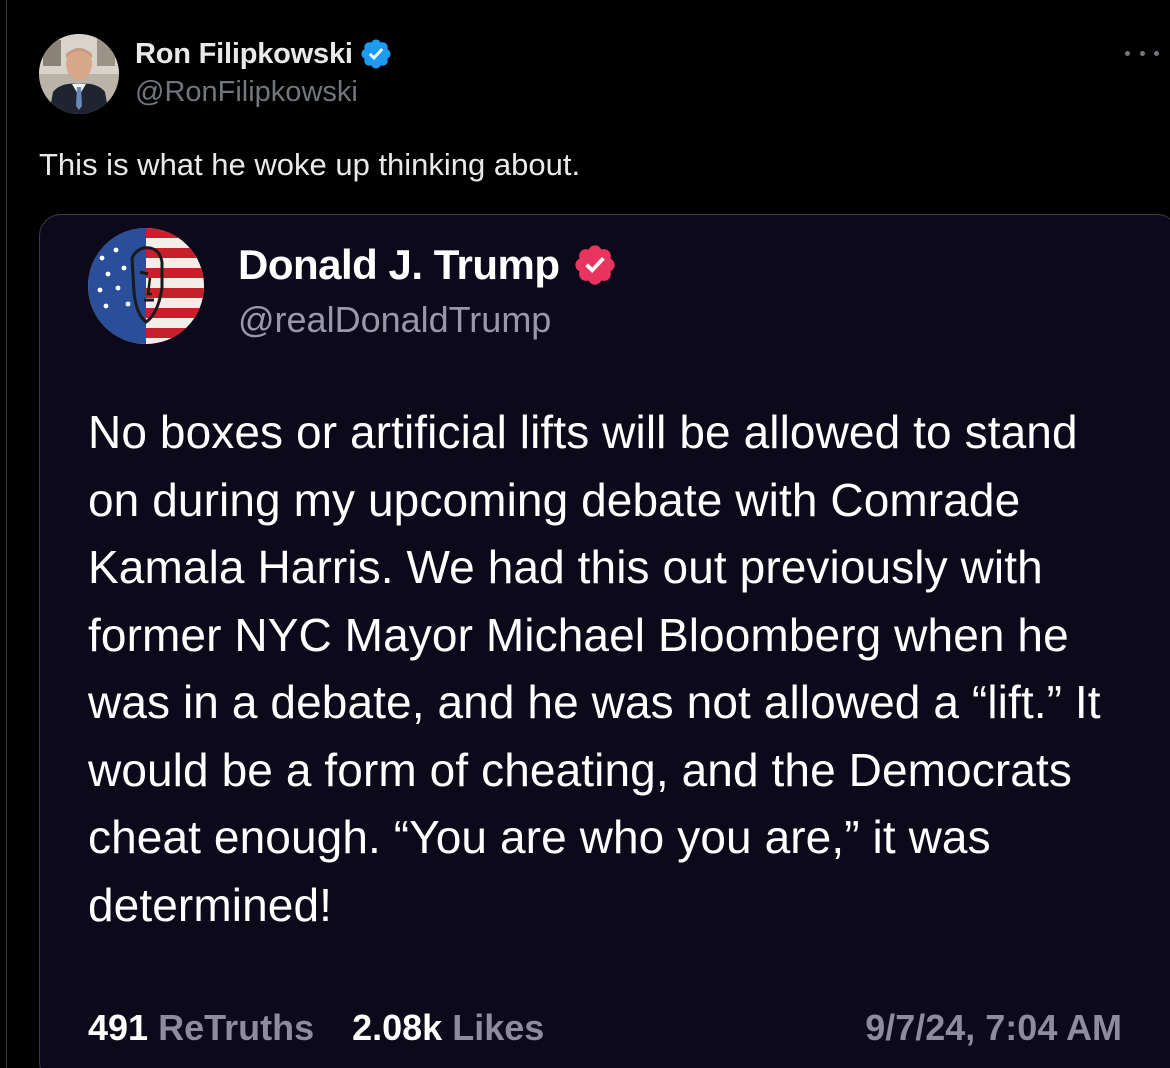 Image resolution: width=1170 pixels, height=1068 pixels. I want to click on more-options-icon, so click(1142, 53).